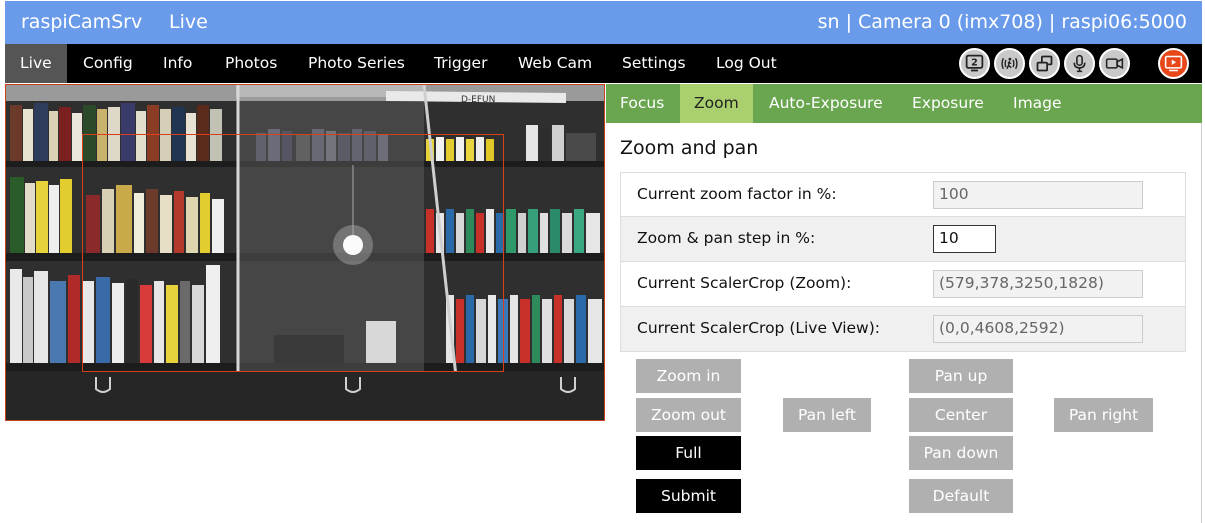 Image resolution: width=1205 pixels, height=523 pixels. What do you see at coordinates (1103, 415) in the screenshot?
I see `pan-right-button: Pan right` at bounding box center [1103, 415].